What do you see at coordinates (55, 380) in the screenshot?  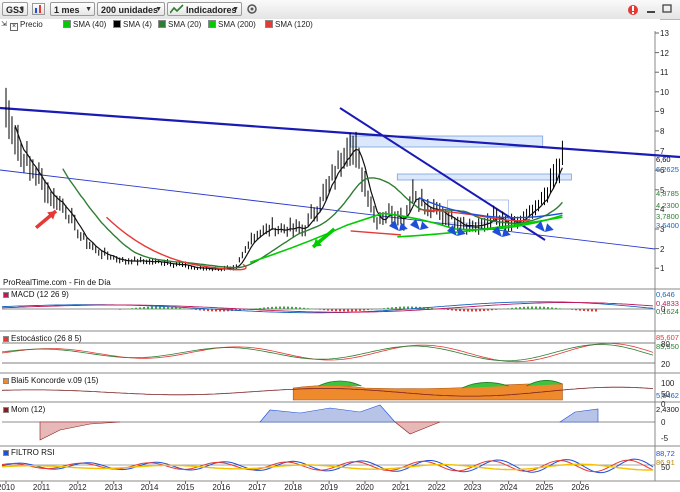 I see `panel-label-text: Blai5 Koncorde v.09 (15)` at bounding box center [55, 380].